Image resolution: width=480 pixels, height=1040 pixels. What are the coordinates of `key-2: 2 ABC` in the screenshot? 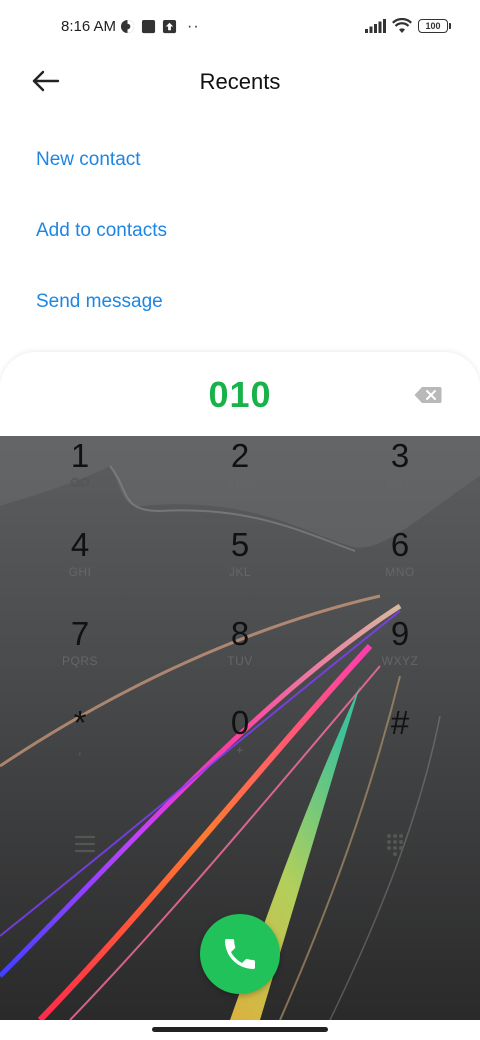 It's located at (240, 478).